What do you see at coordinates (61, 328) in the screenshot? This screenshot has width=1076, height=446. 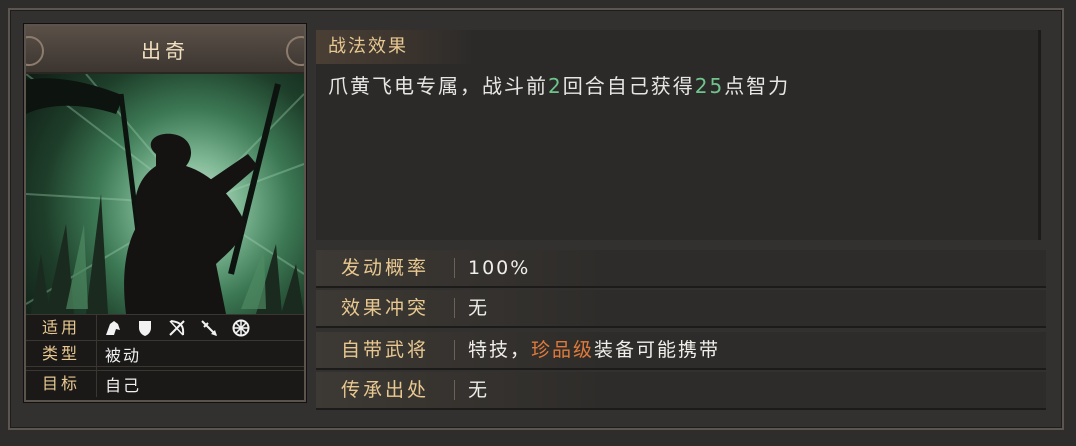 I see `info-key: 适用` at bounding box center [61, 328].